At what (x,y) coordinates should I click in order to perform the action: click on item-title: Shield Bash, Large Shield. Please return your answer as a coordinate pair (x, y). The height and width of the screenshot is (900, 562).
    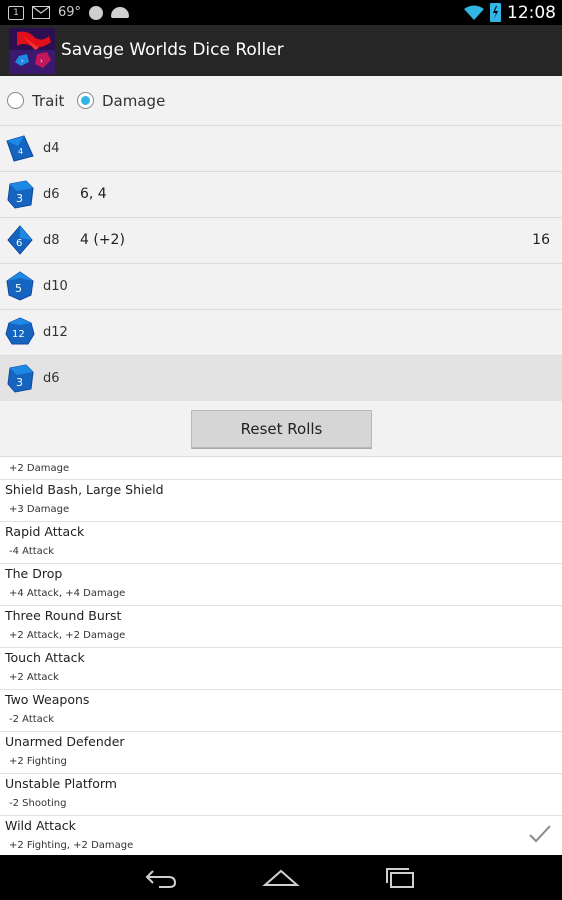
    Looking at the image, I should click on (84, 489).